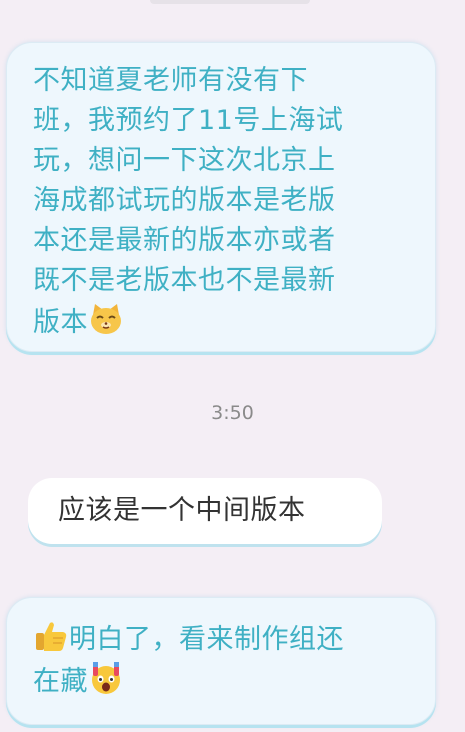 The height and width of the screenshot is (732, 465). Describe the element at coordinates (188, 120) in the screenshot. I see `message-line: 班，我预约了11号上海试` at that location.